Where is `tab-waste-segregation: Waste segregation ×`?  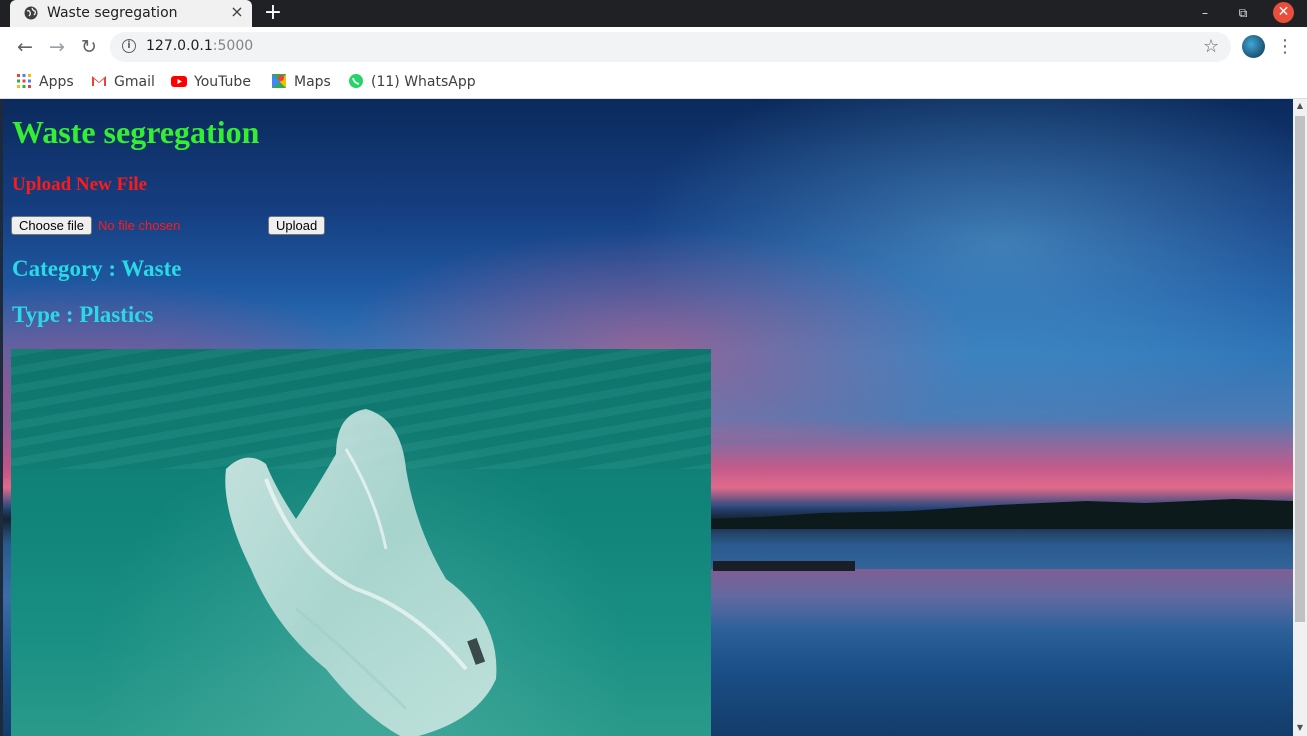 tab-waste-segregation: Waste segregation × is located at coordinates (131, 13).